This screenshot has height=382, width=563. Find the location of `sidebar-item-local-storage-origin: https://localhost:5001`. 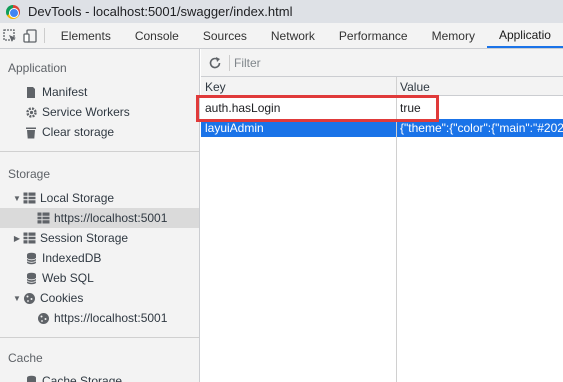

sidebar-item-local-storage-origin: https://localhost:5001 is located at coordinates (99, 218).